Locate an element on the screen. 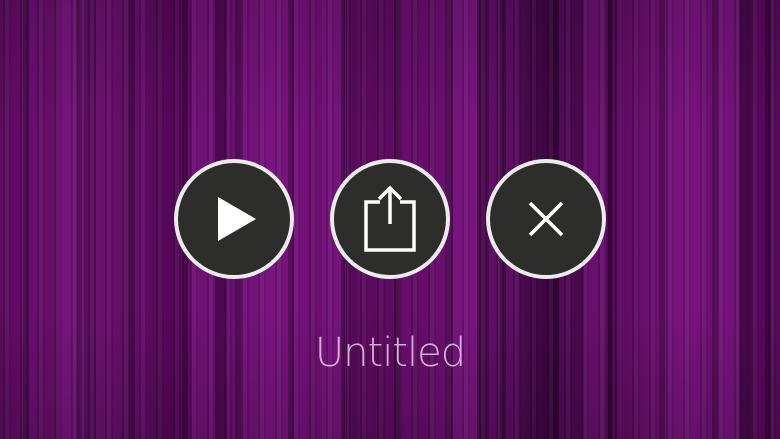 The width and height of the screenshot is (780, 439). close-button is located at coordinates (546, 219).